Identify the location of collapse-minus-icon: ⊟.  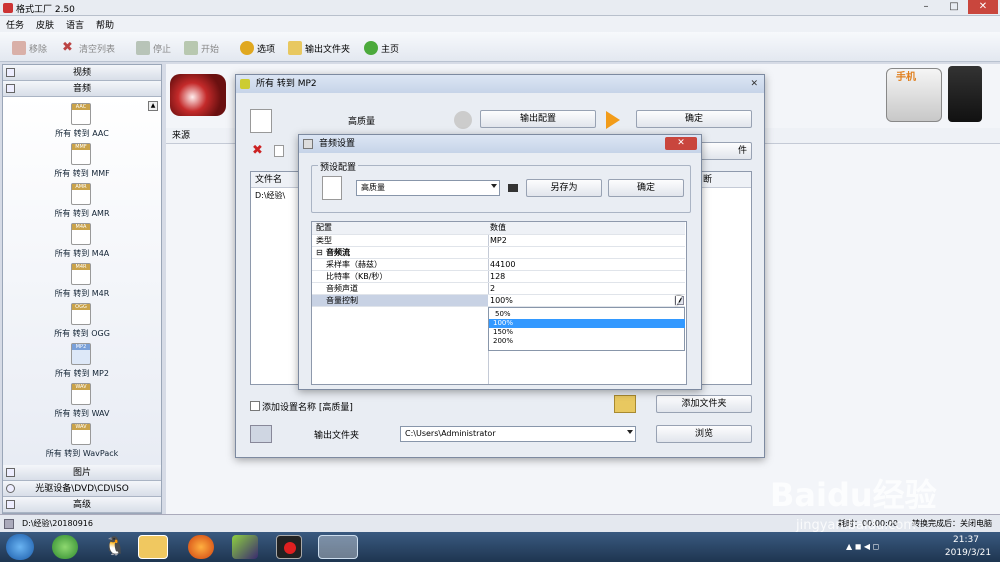
(319, 253).